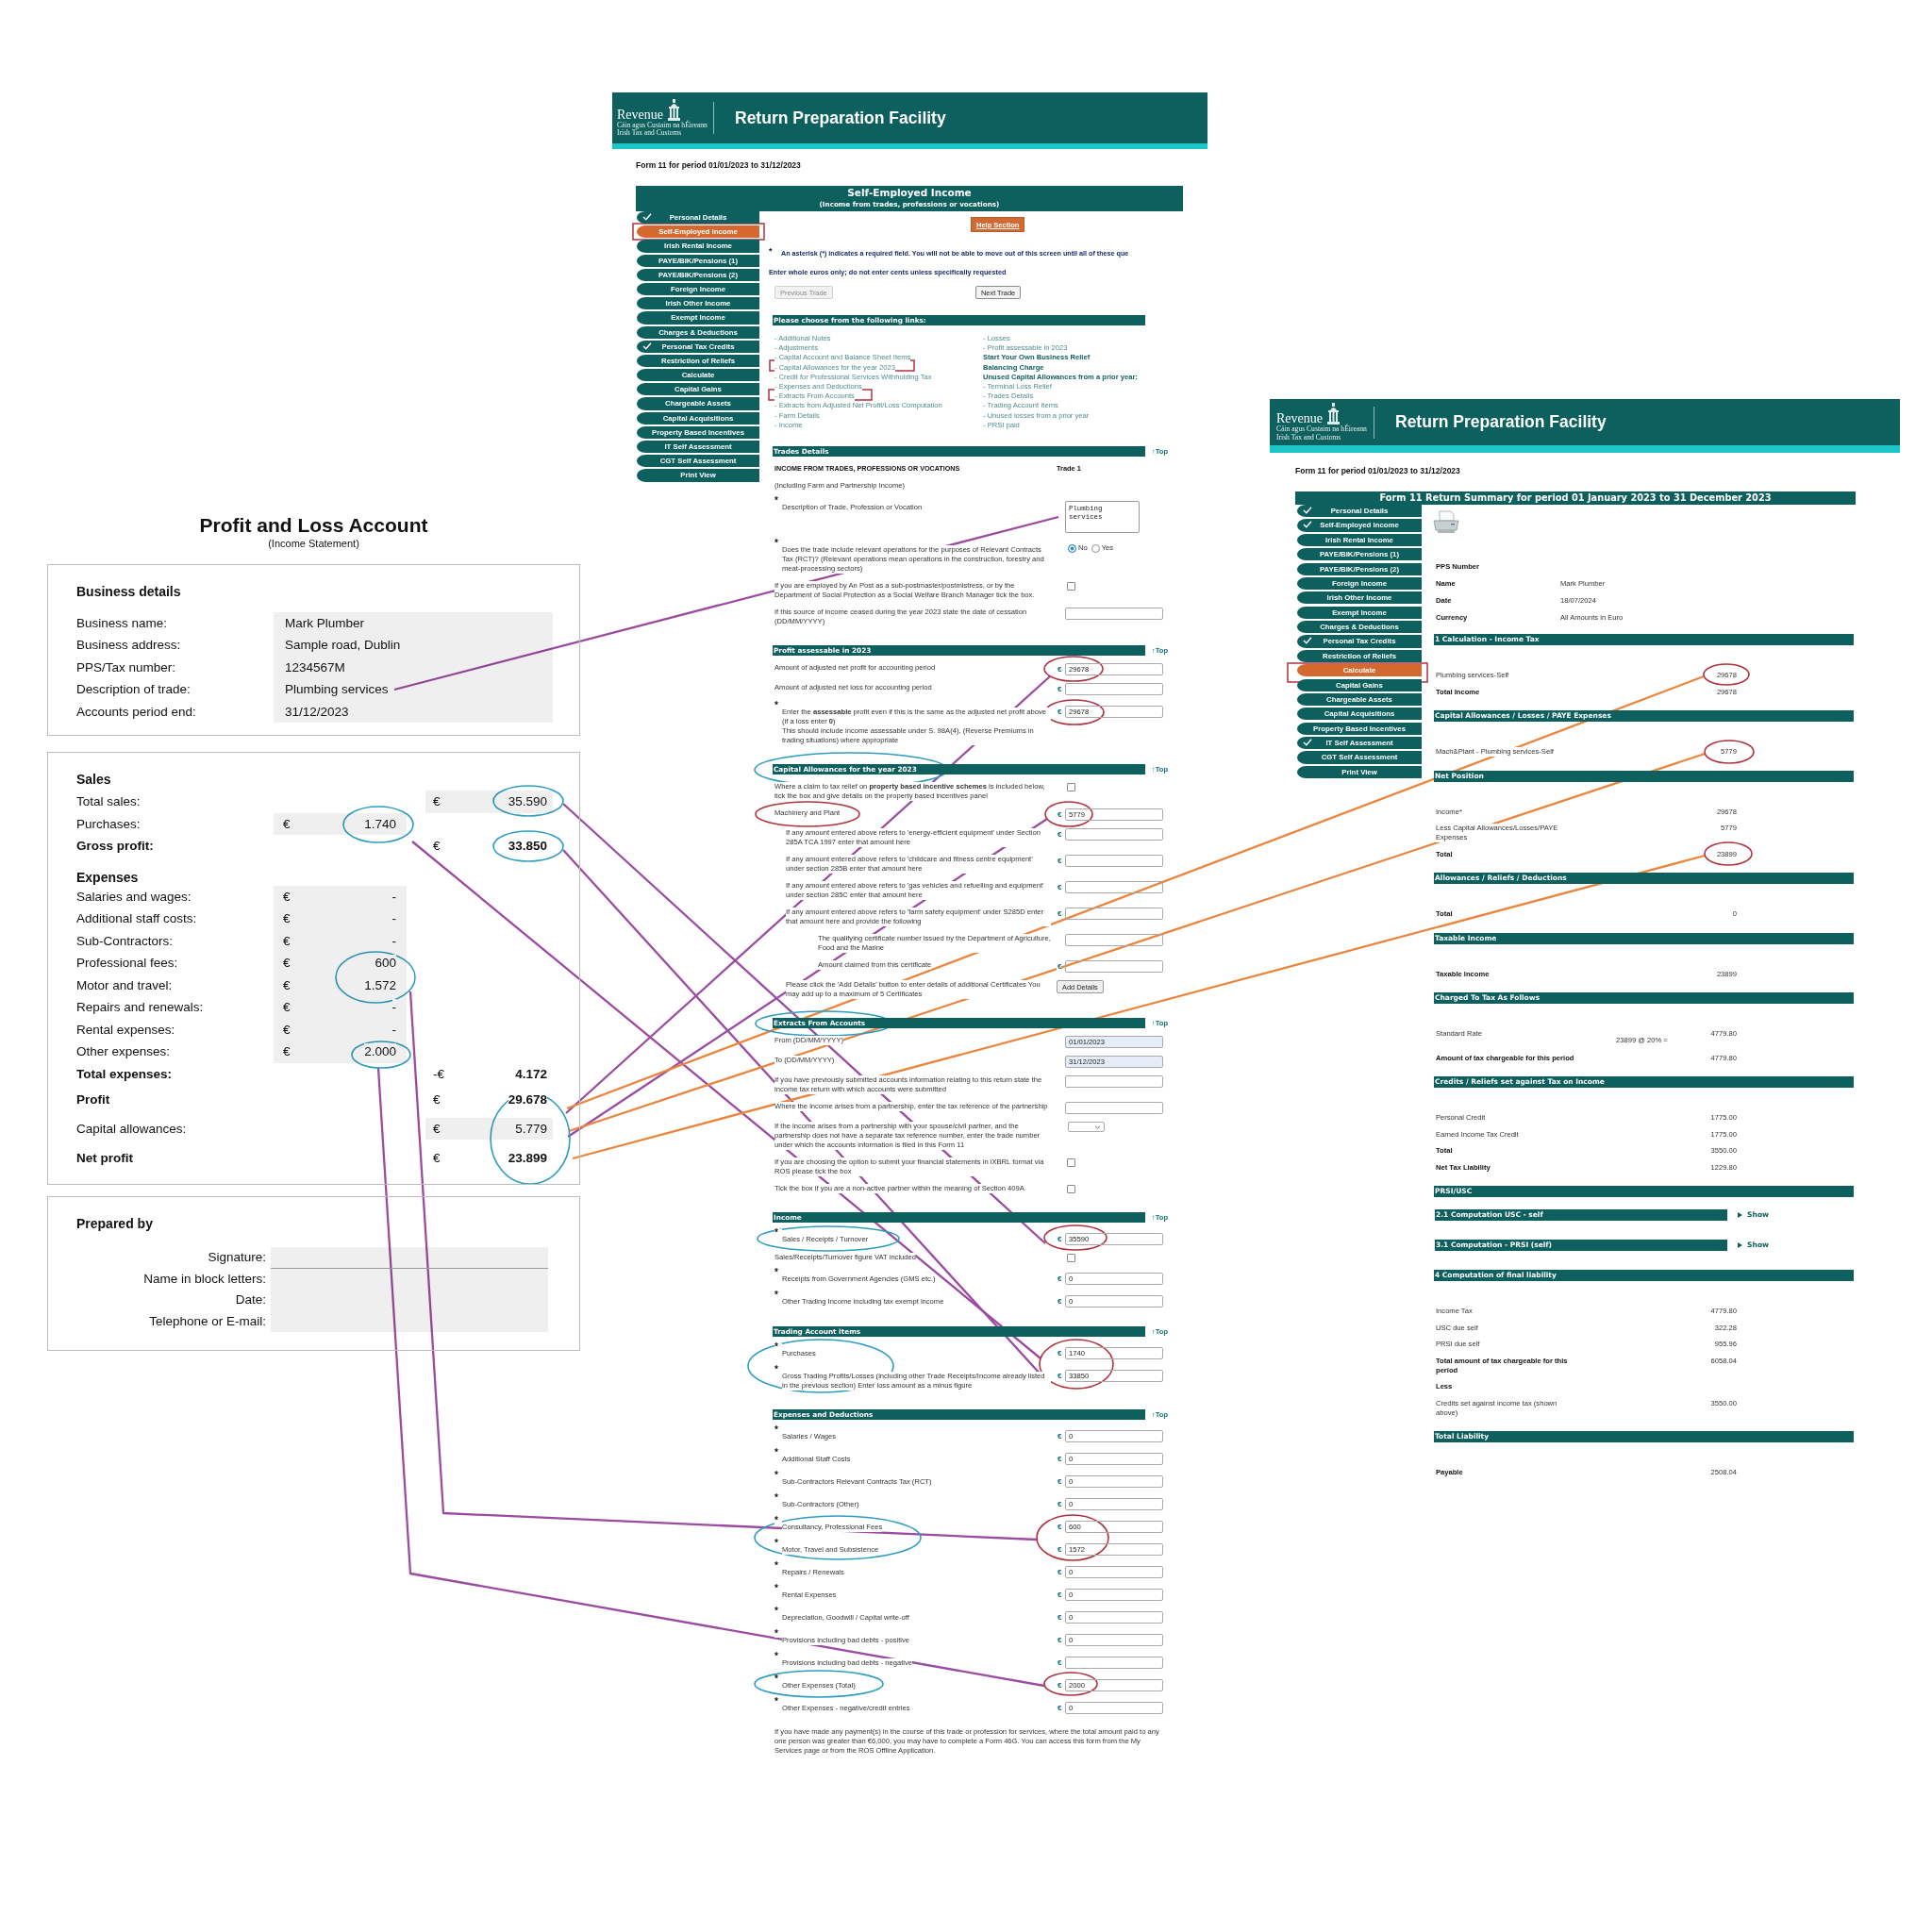 This screenshot has height=1932, width=1932. Describe the element at coordinates (413, 712) in the screenshot. I see `value-field: 31/12/2023` at that location.